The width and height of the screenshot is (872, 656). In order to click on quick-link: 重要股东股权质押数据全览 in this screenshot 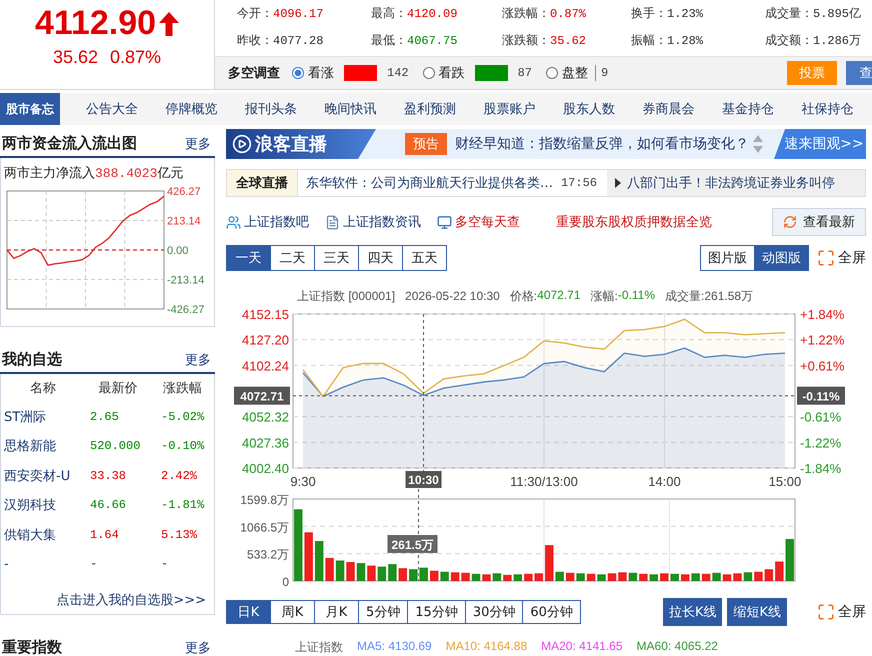, I will do `click(634, 222)`.